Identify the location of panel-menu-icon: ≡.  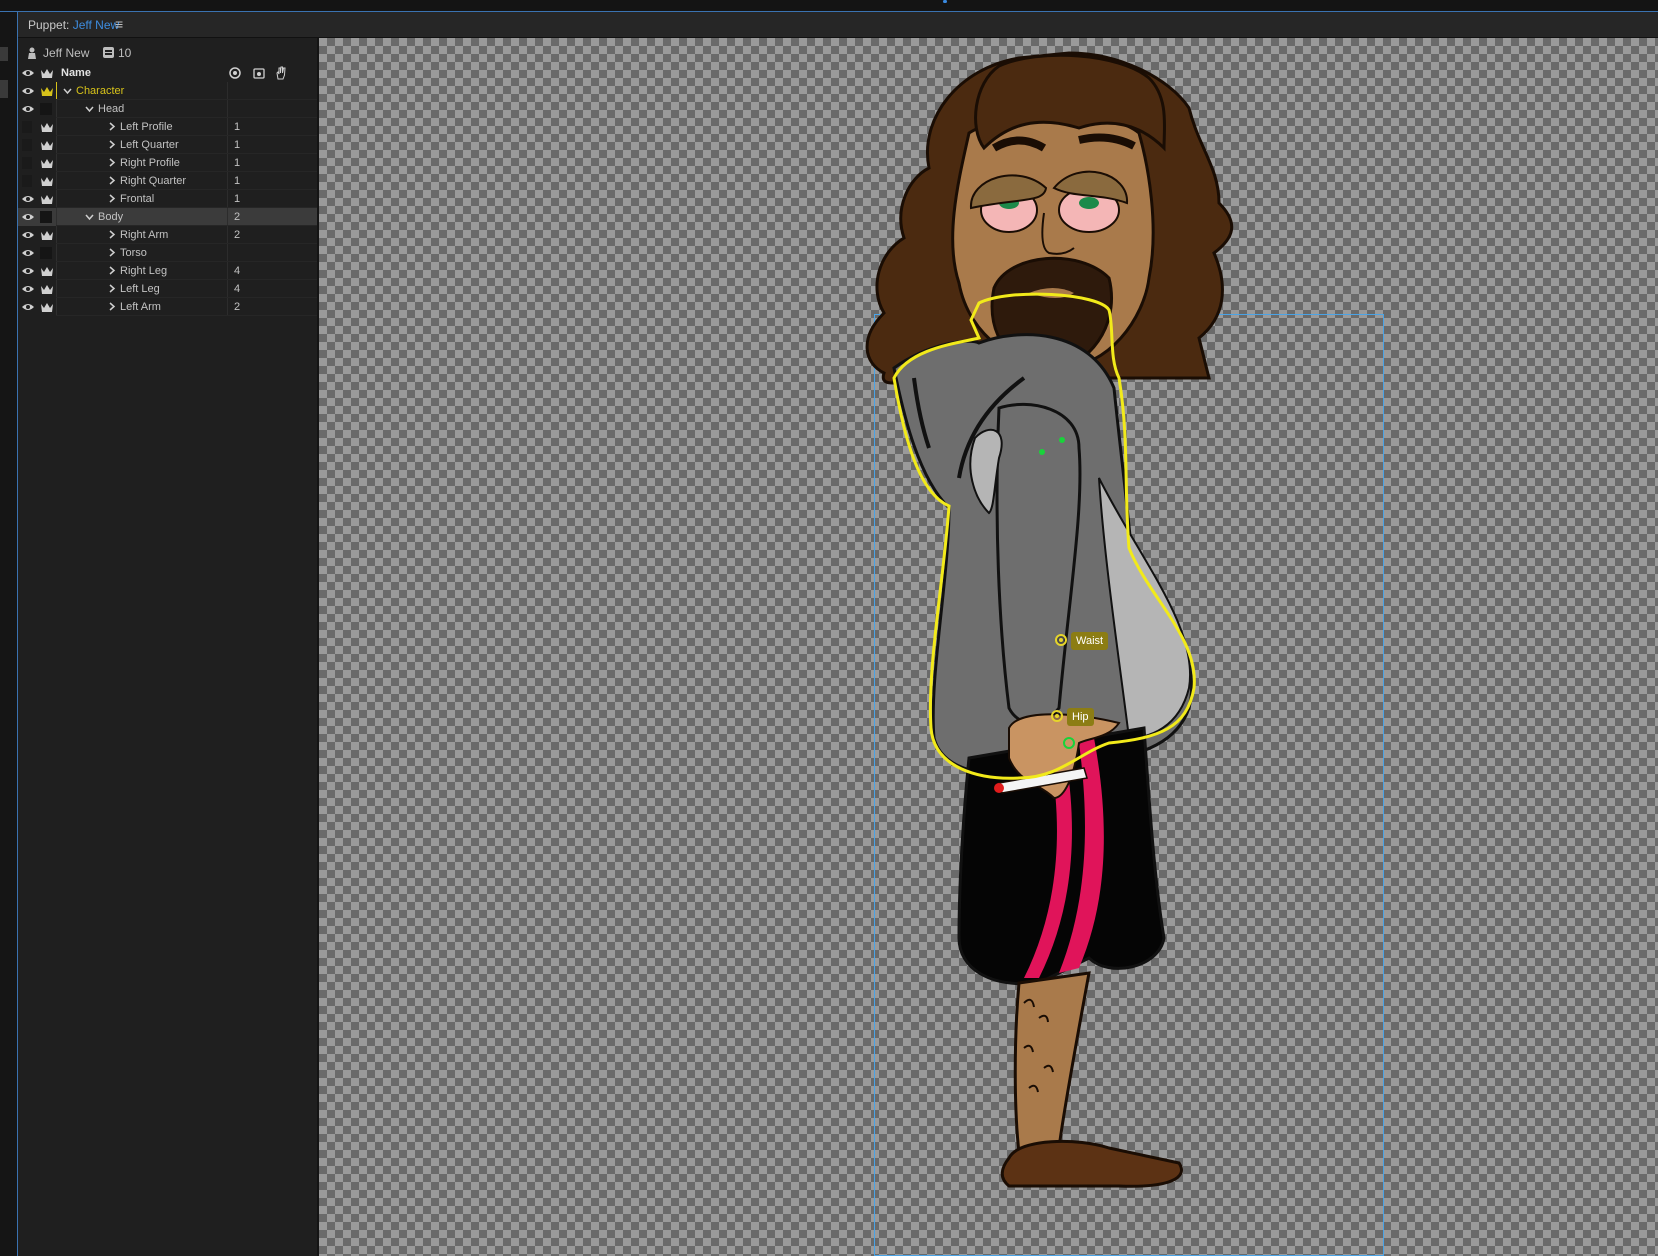
(119, 24).